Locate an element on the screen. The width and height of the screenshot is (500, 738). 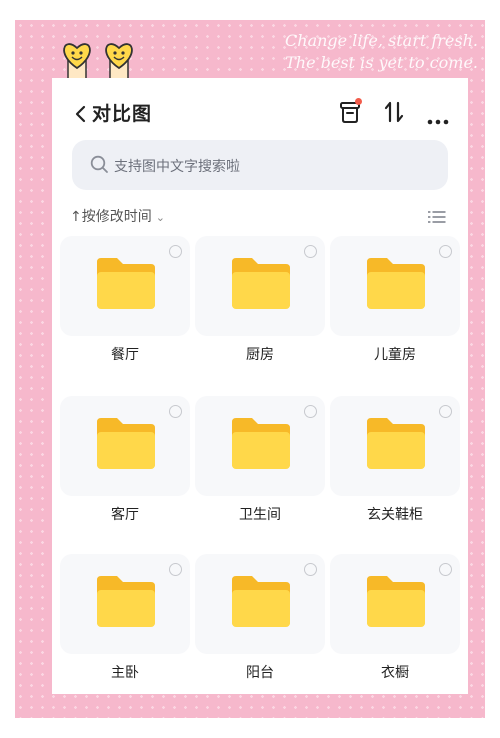
chevron-left-icon is located at coordinates (80, 114).